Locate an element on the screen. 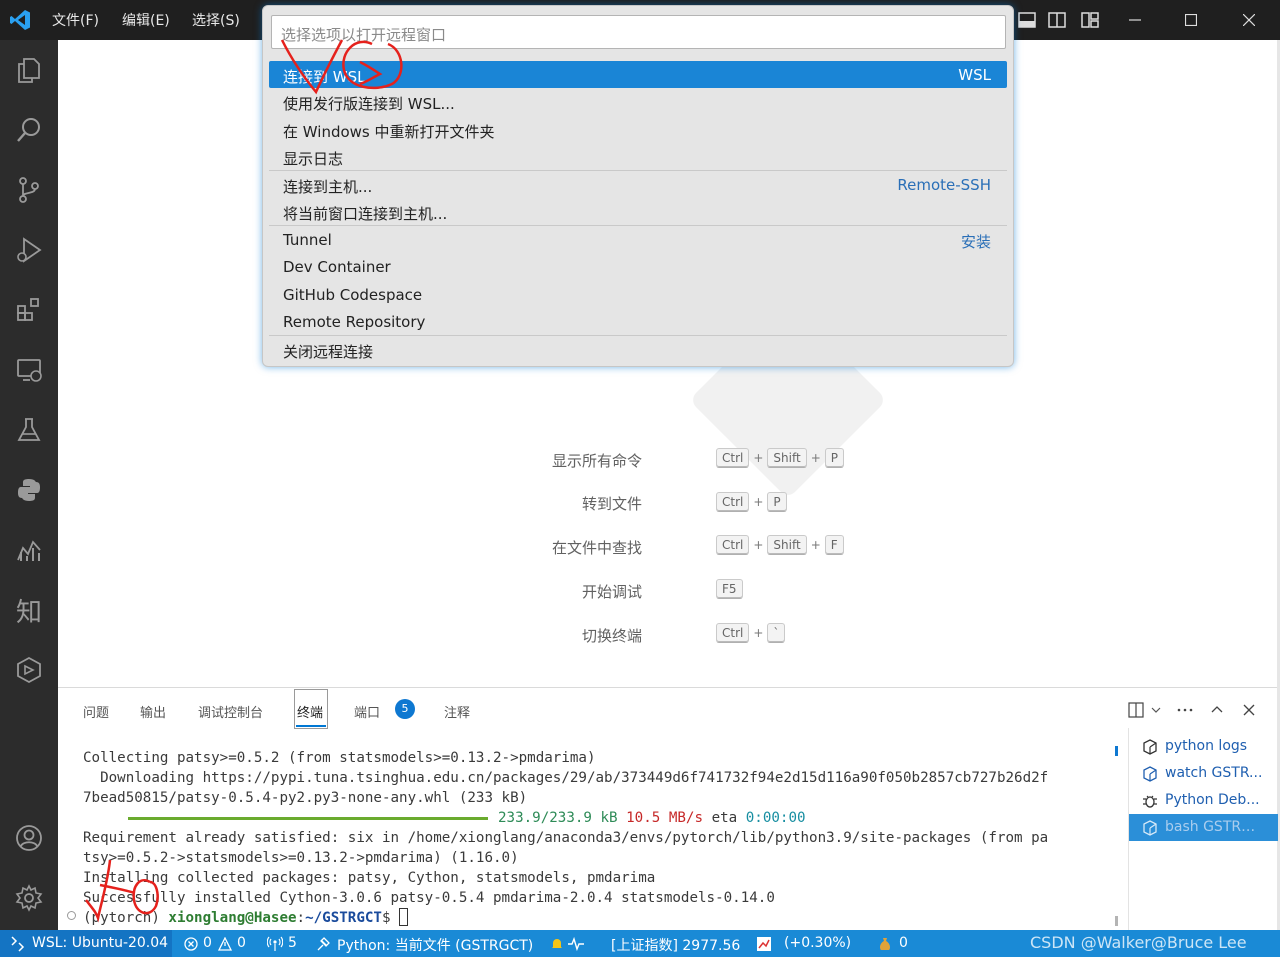 This screenshot has width=1280, height=957. coin-count: 0 is located at coordinates (903, 943).